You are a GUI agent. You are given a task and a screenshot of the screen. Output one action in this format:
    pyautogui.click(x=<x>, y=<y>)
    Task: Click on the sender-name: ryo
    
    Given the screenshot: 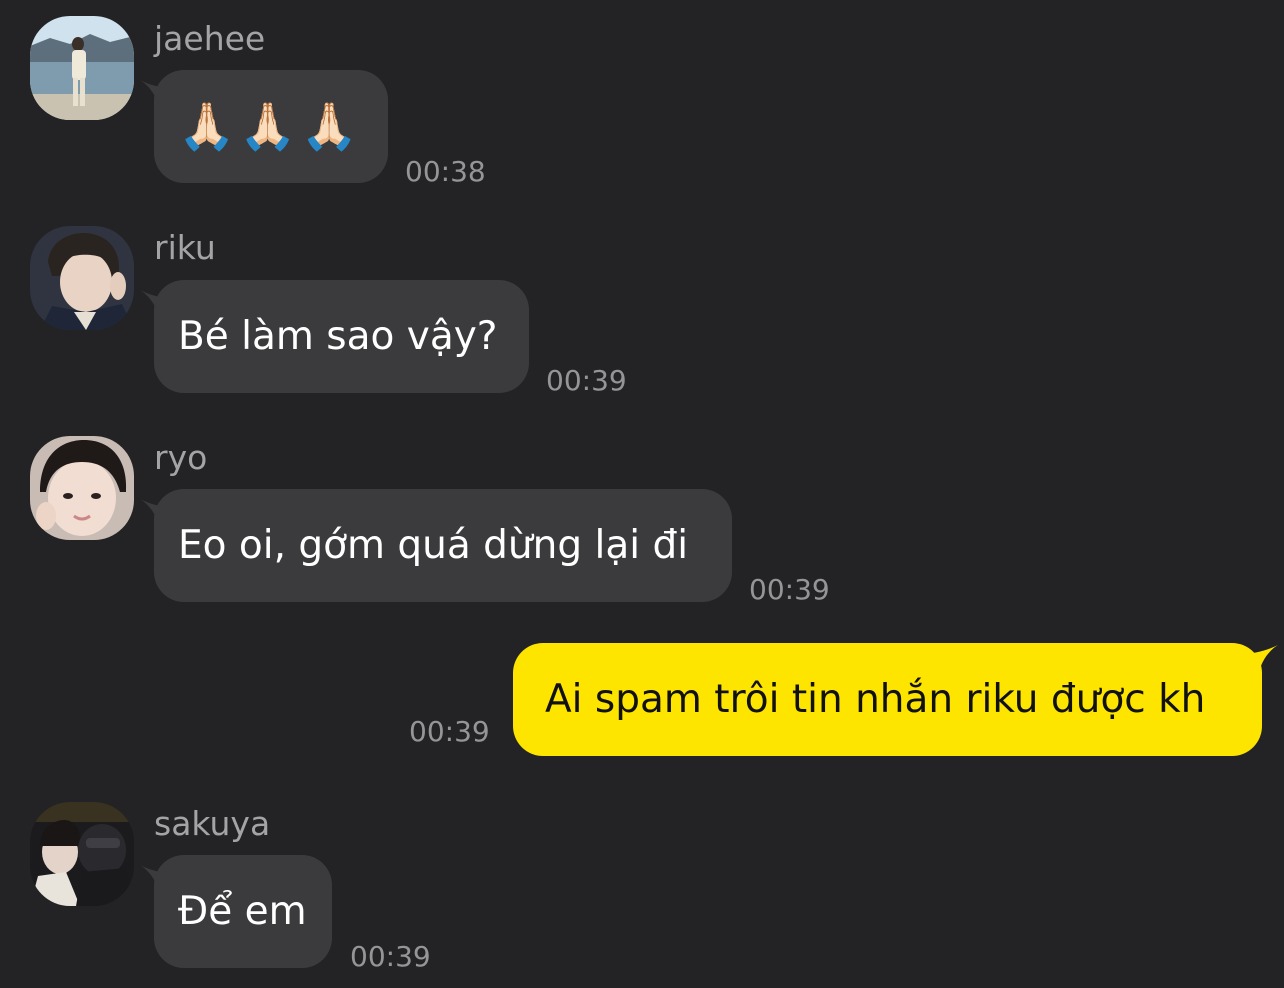 What is the action you would take?
    pyautogui.click(x=181, y=457)
    